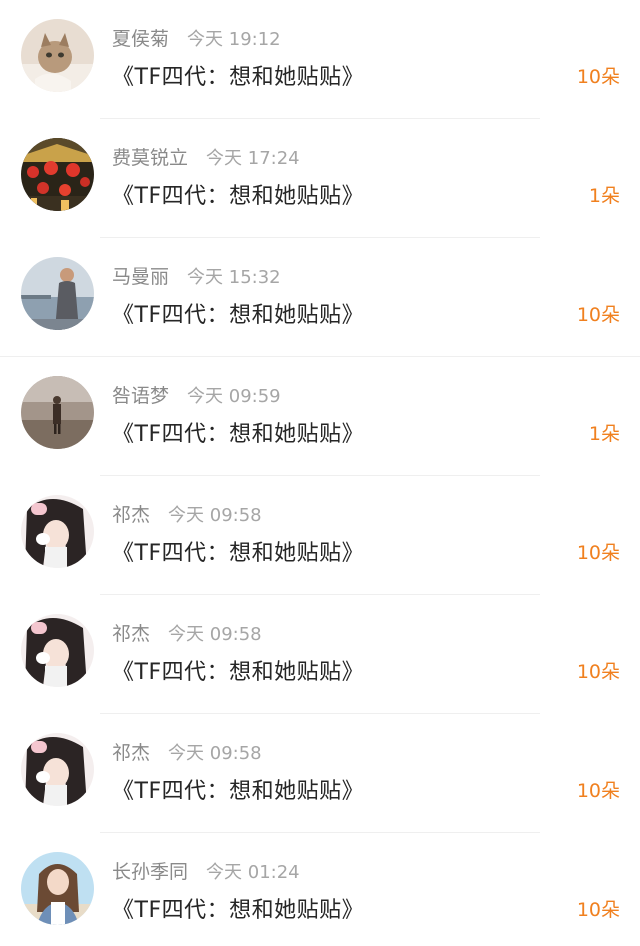 Image resolution: width=640 pixels, height=946 pixels. I want to click on send-time: 今天 09:59, so click(234, 396).